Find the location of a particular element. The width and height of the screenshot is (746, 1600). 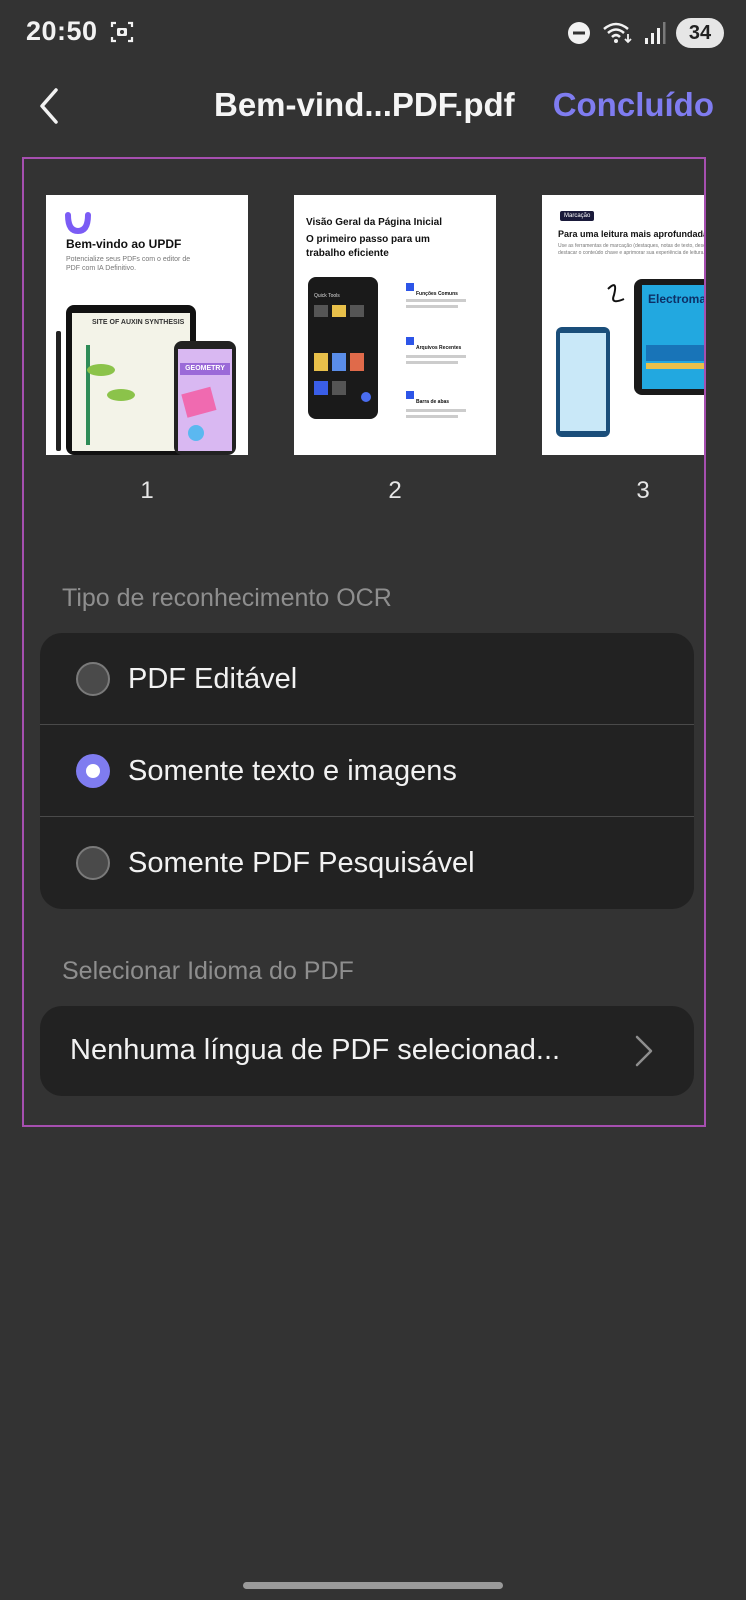

thumb2-heading: Visão Geral da Página Inicial is located at coordinates (374, 222).